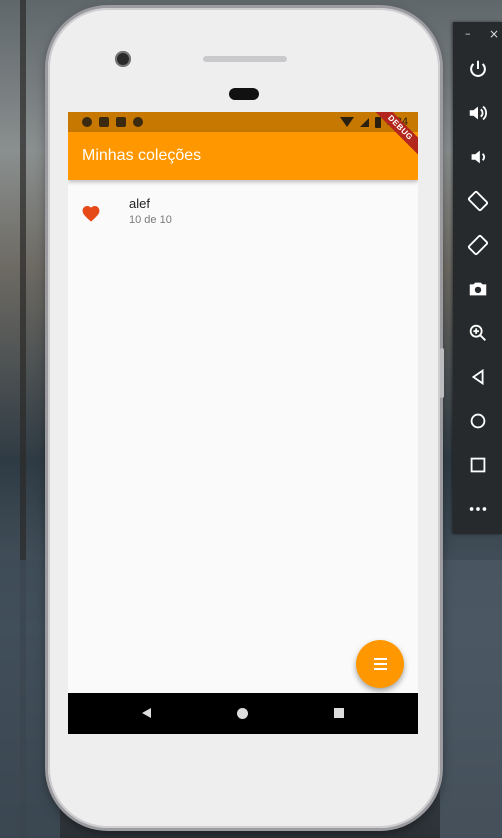  I want to click on rotate-right-button, so click(478, 245).